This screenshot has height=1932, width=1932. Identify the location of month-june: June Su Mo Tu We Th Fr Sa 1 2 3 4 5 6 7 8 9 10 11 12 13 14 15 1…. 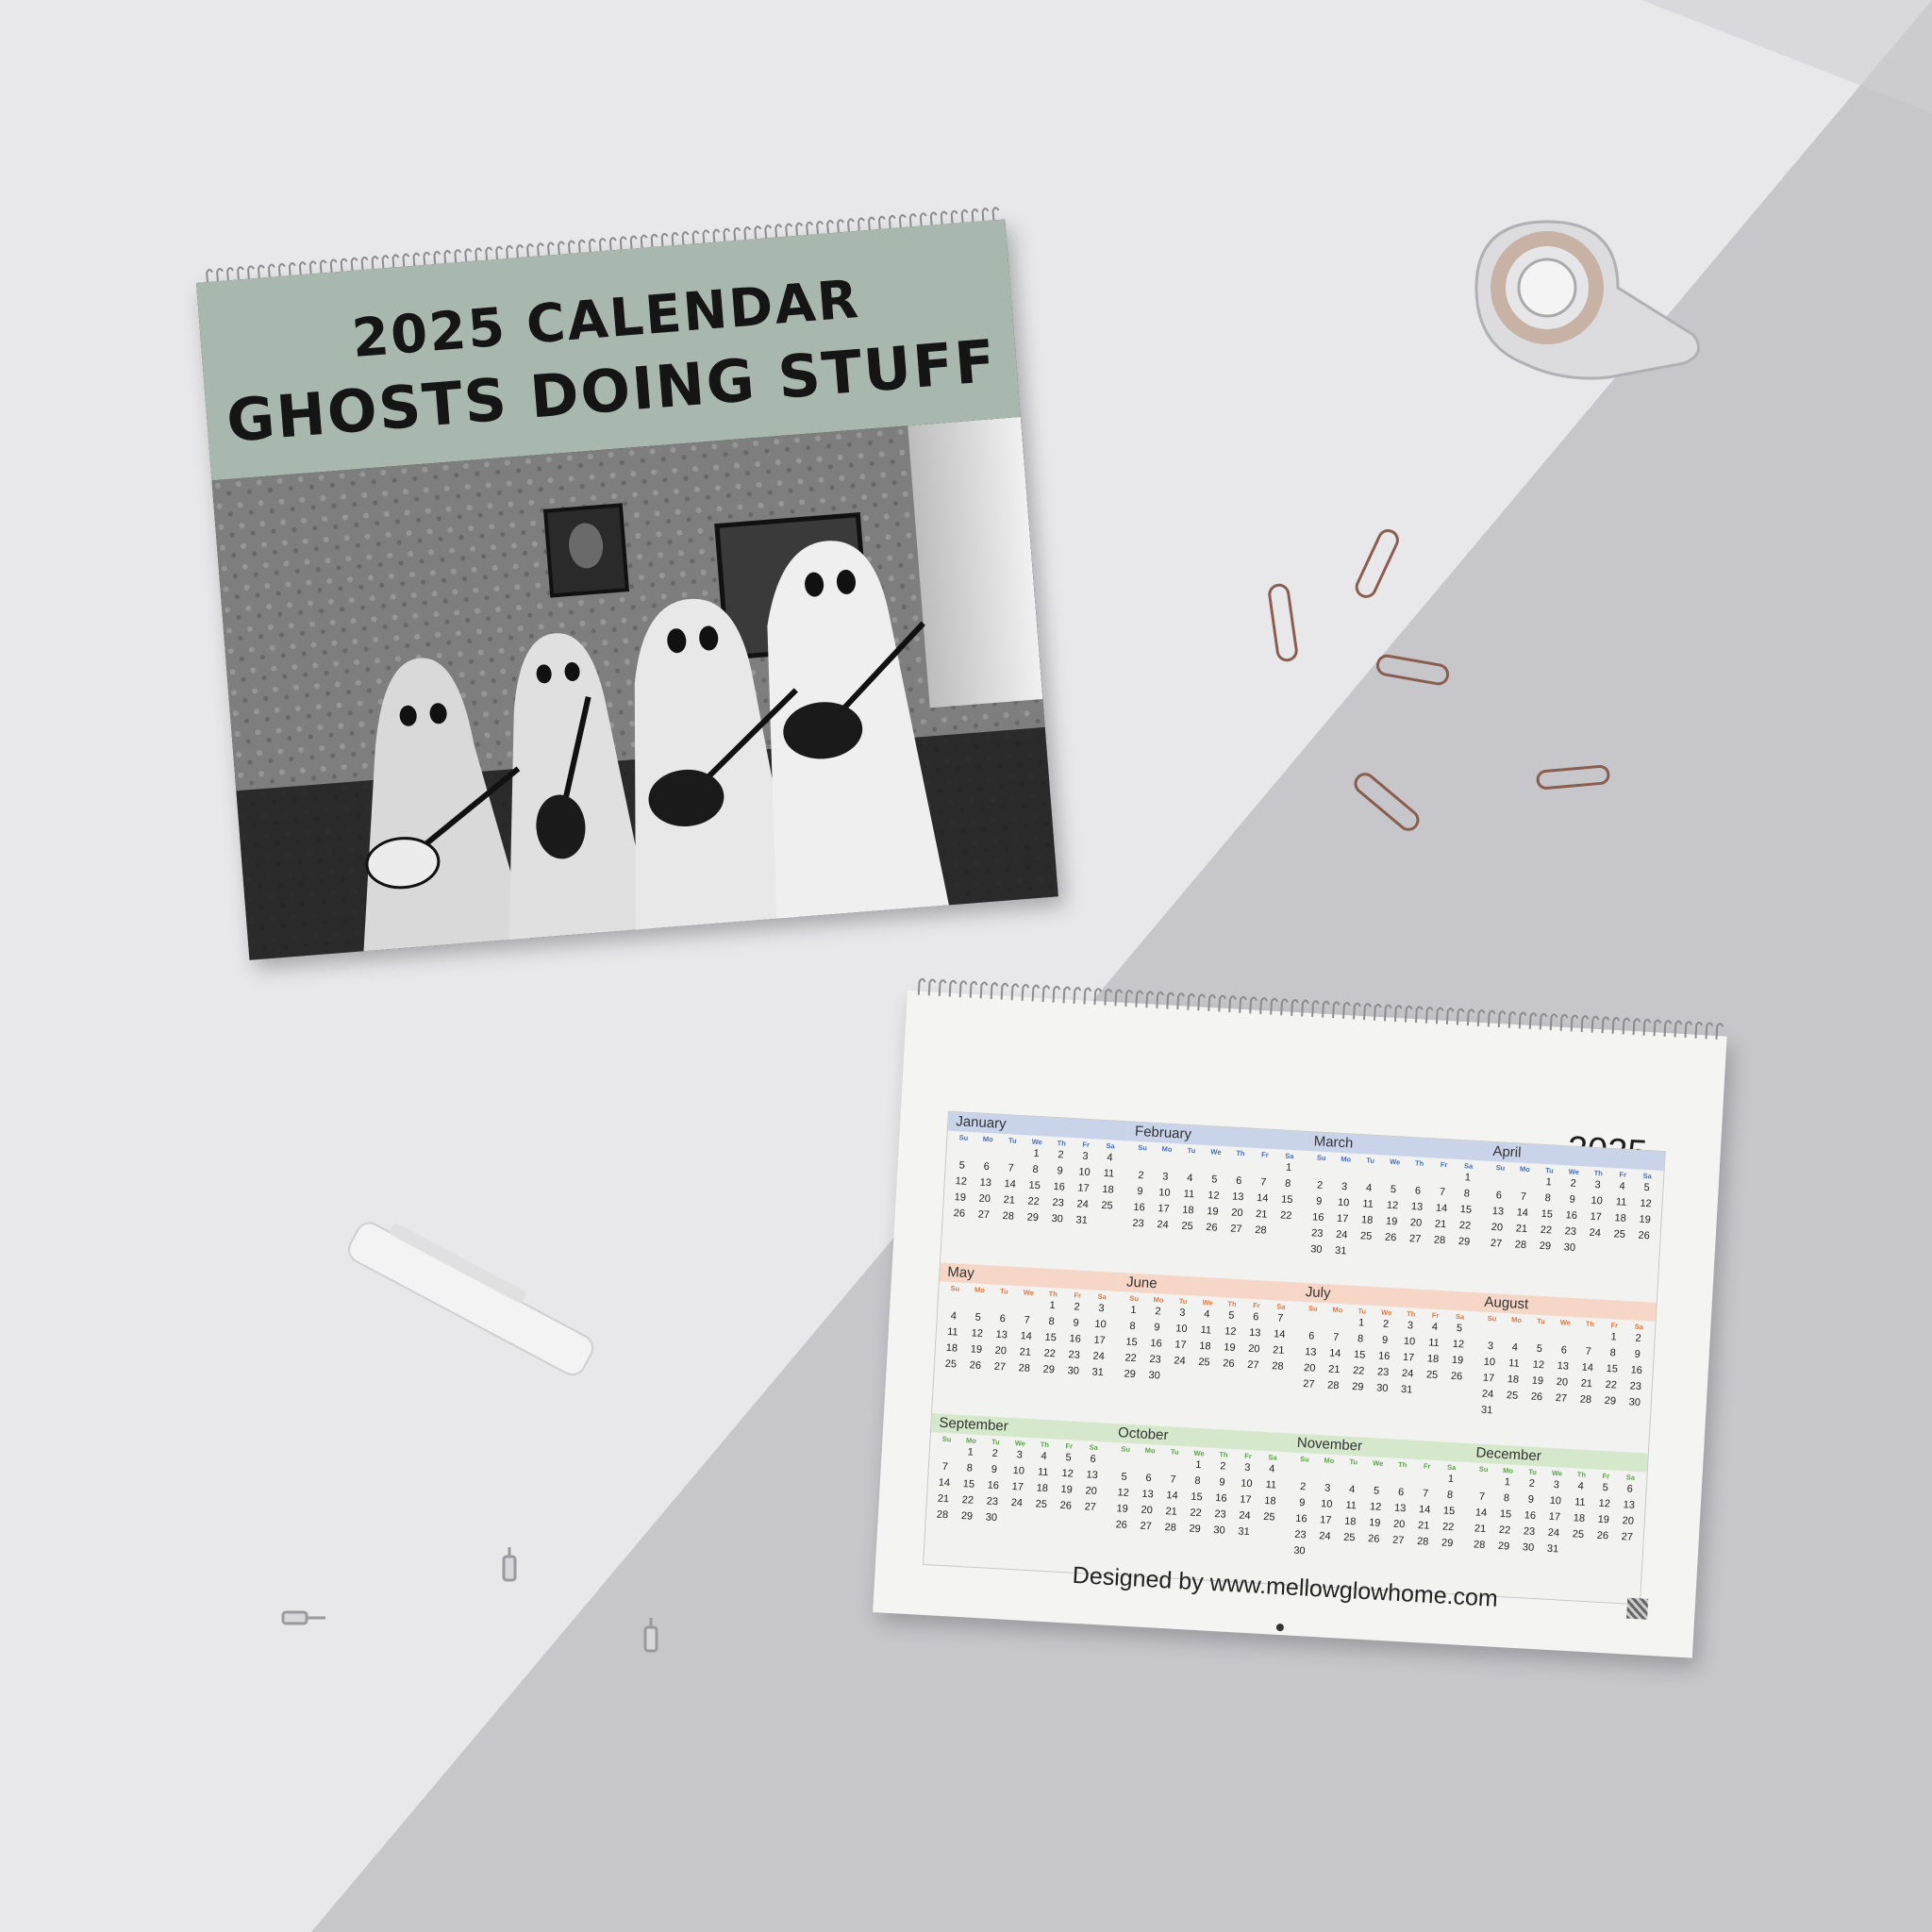
(1205, 1353).